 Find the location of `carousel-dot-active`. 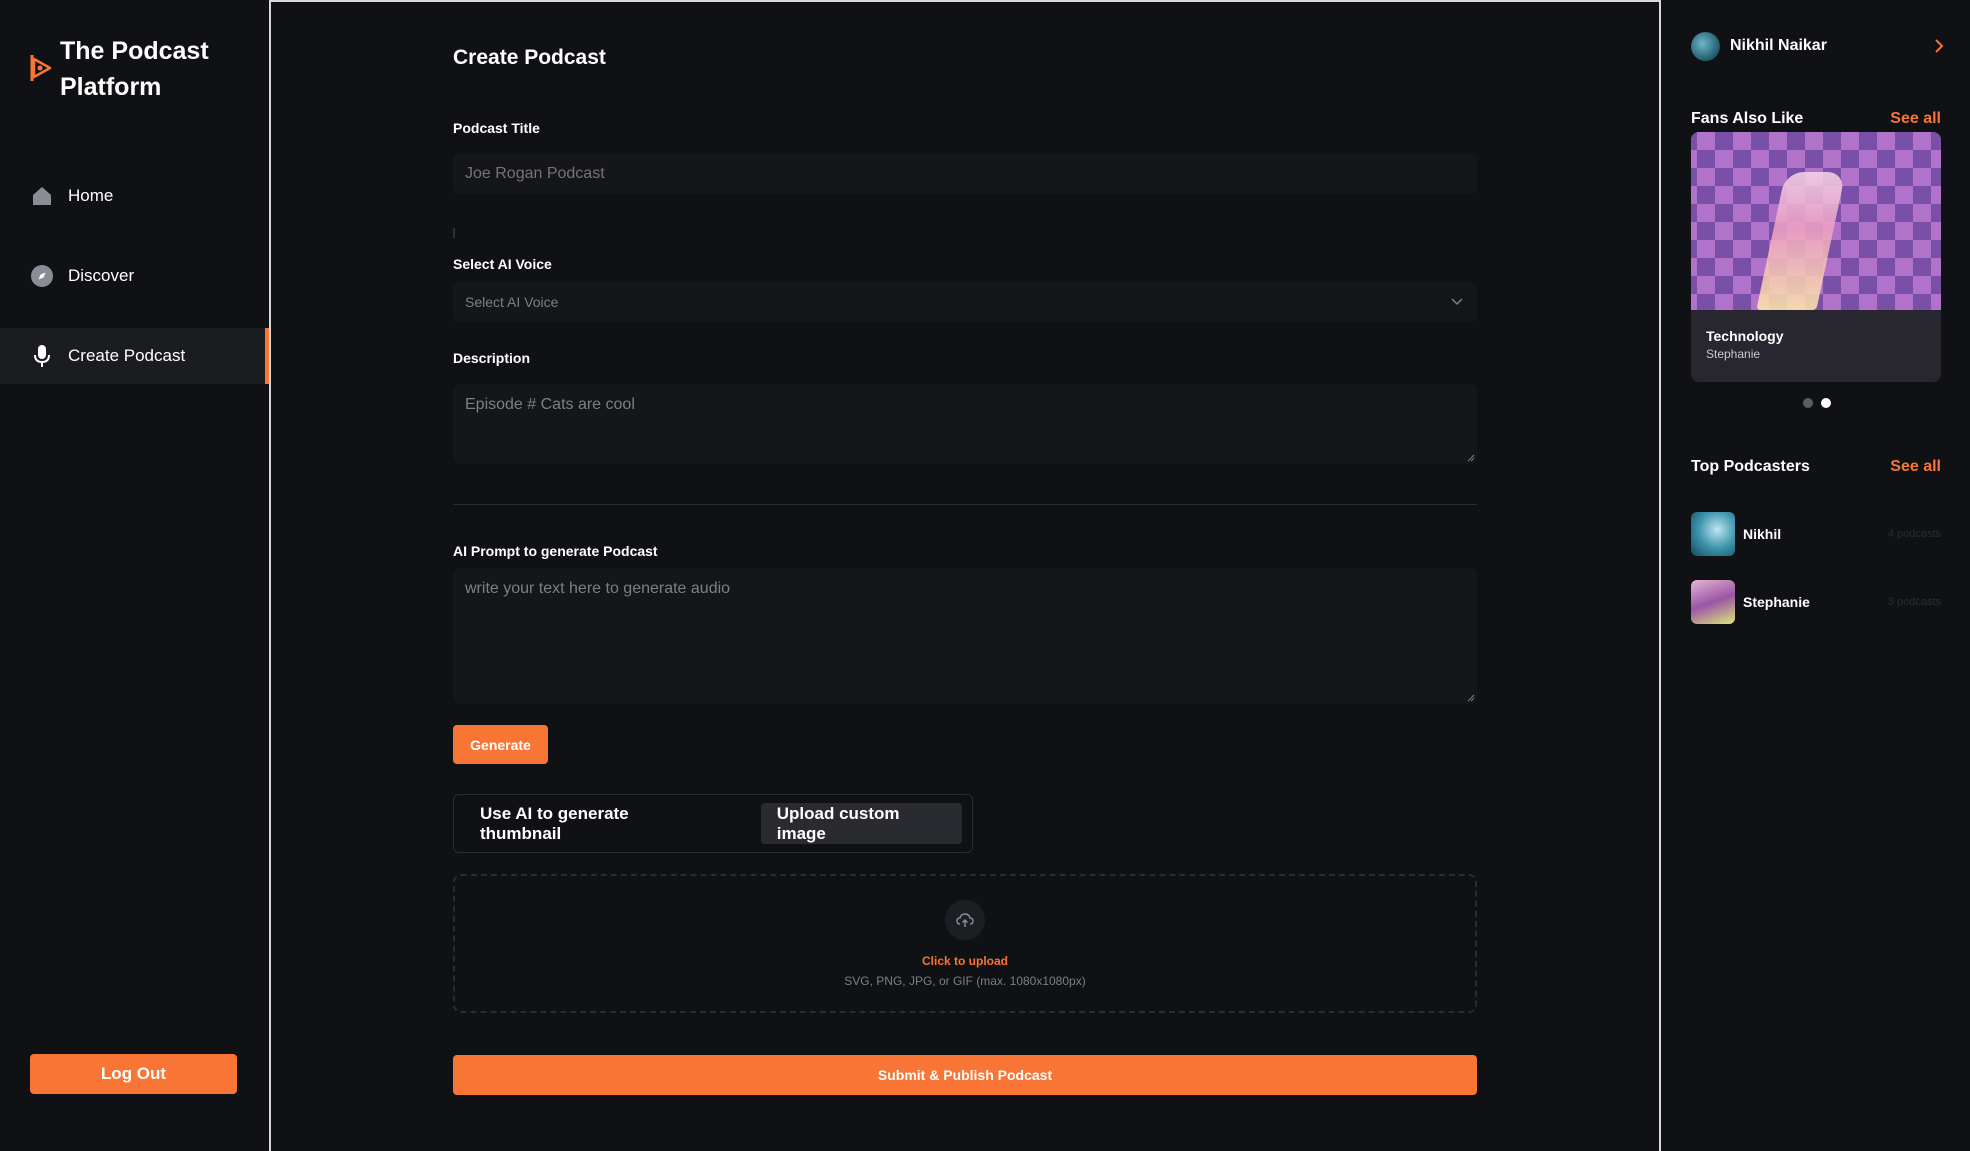

carousel-dot-active is located at coordinates (1826, 403).